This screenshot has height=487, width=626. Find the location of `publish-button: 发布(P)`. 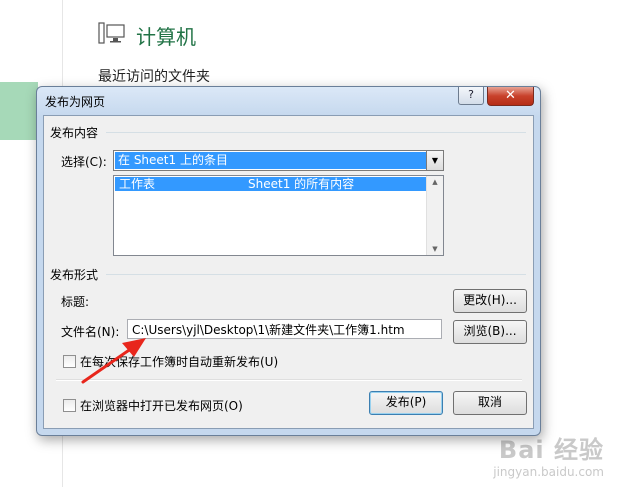

publish-button: 发布(P) is located at coordinates (406, 403).